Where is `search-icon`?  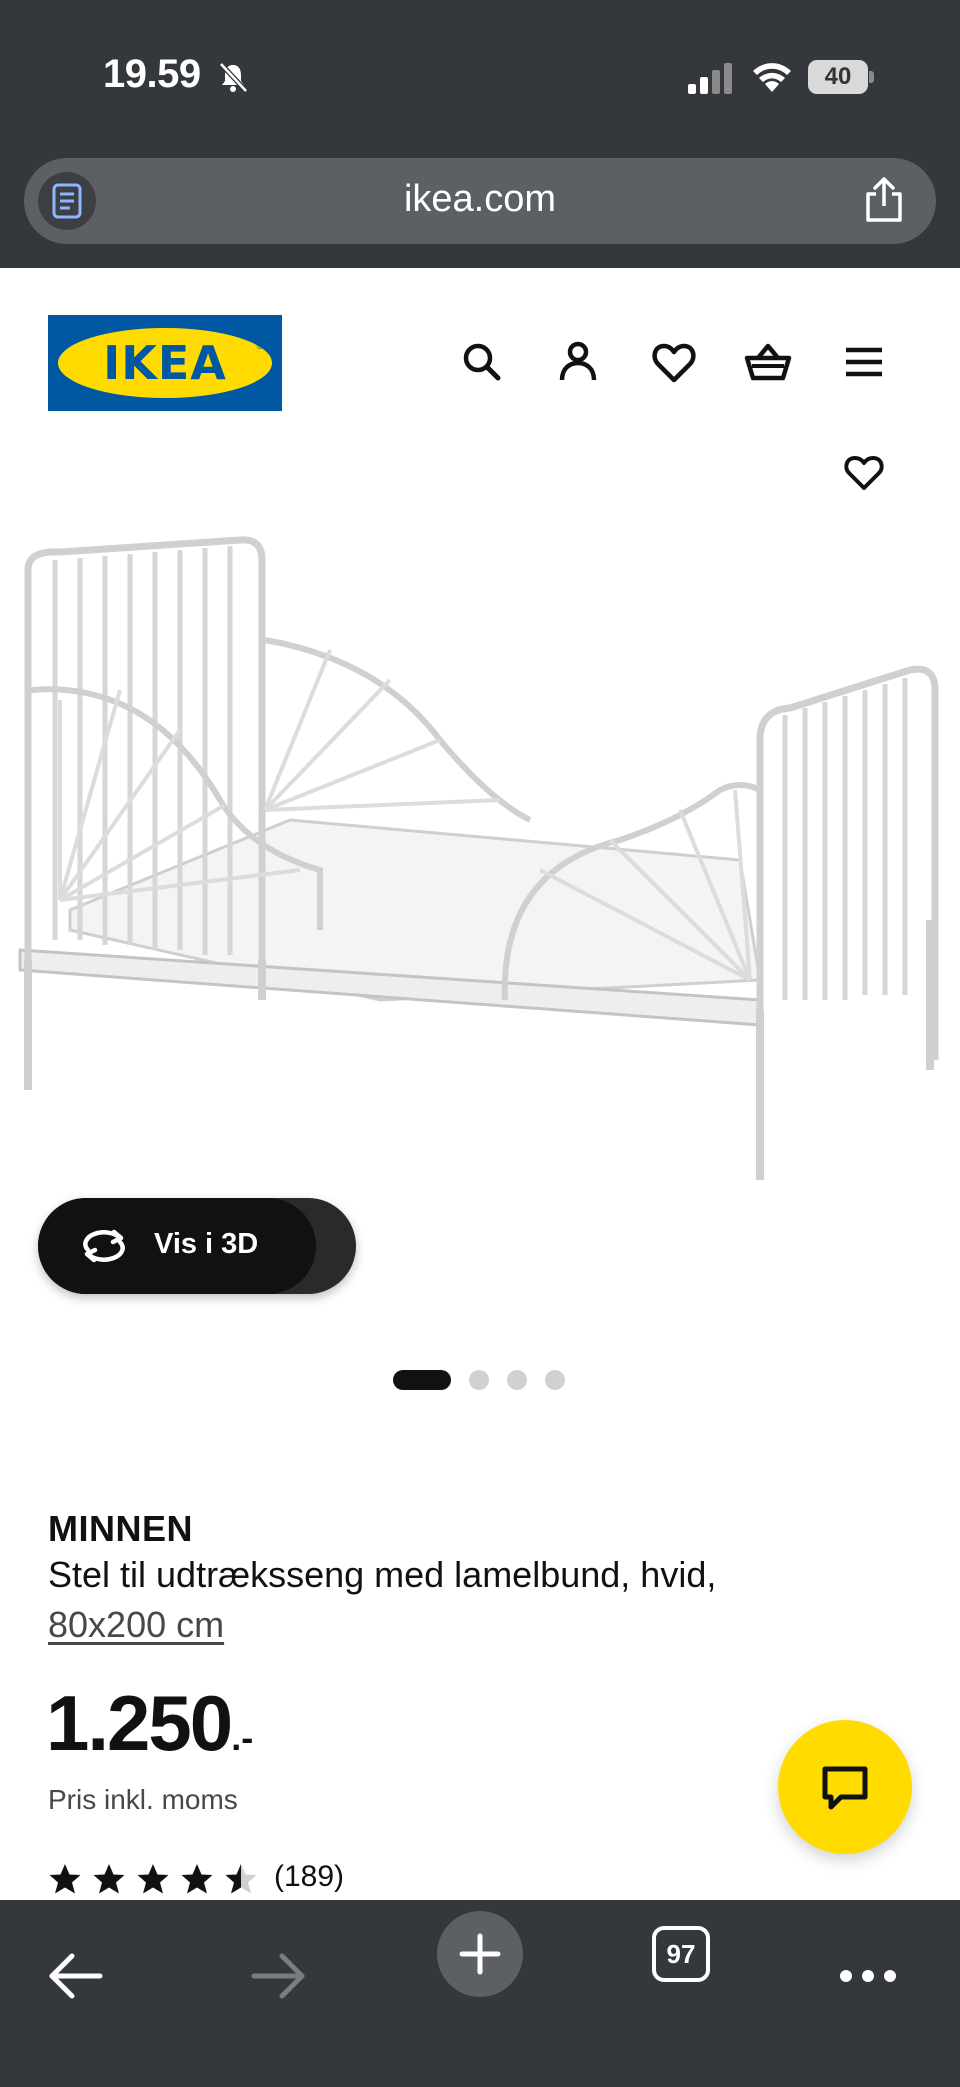 search-icon is located at coordinates (482, 362).